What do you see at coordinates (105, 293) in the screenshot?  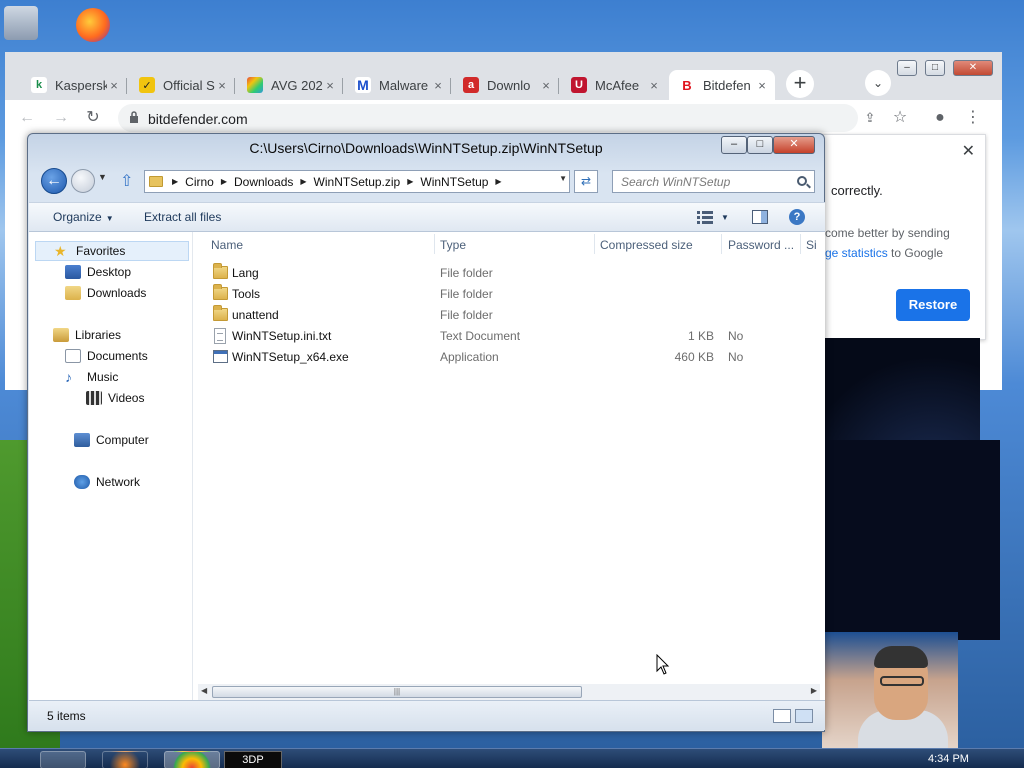 I see `nav-downloads: Downloads` at bounding box center [105, 293].